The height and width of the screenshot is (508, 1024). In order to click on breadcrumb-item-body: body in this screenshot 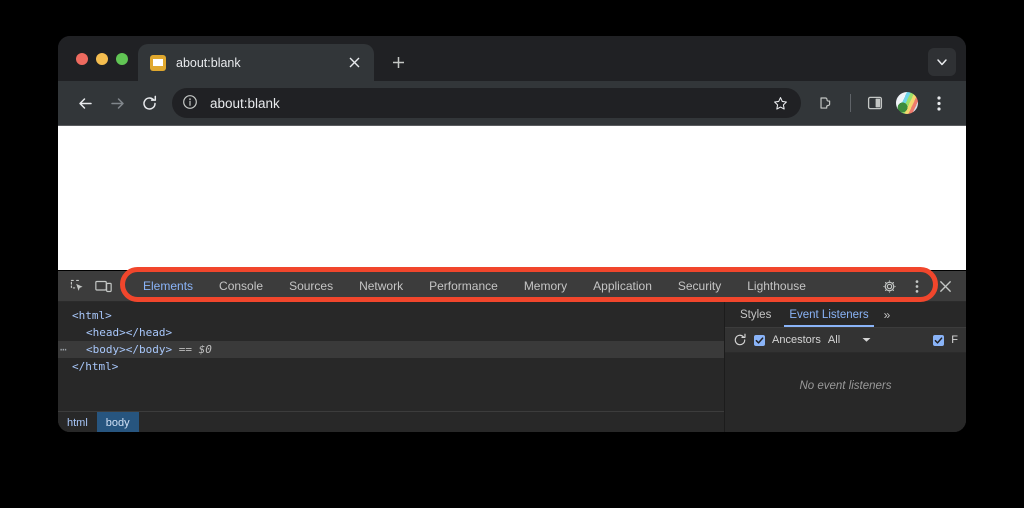, I will do `click(117, 422)`.